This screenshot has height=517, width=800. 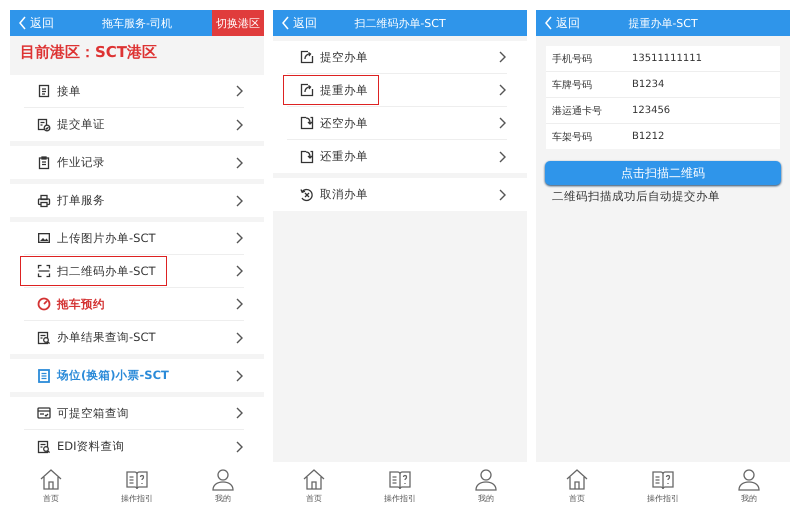 I want to click on menu-label: 接单, so click(x=69, y=91).